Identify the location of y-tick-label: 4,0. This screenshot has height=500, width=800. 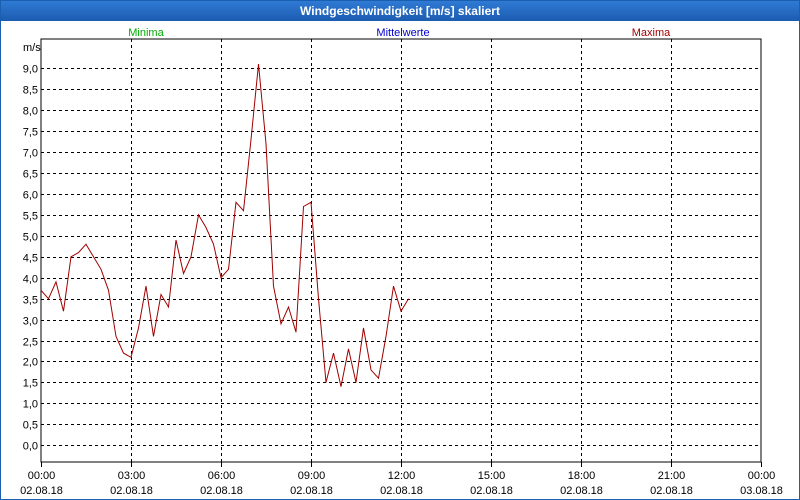
(30, 280).